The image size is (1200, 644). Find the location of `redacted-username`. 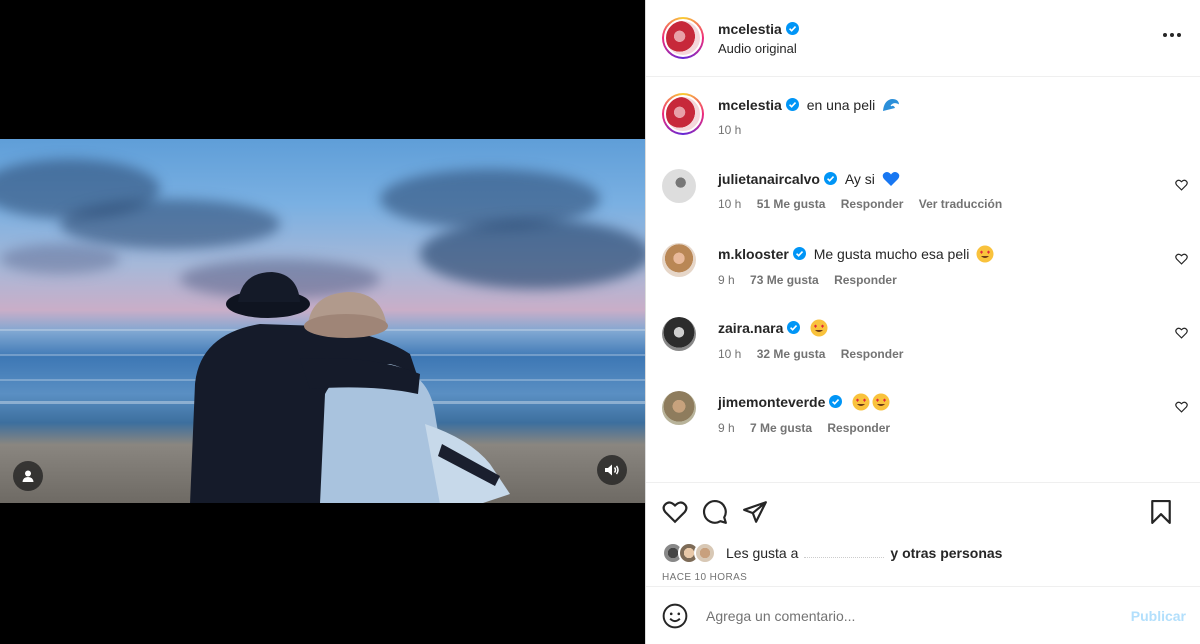

redacted-username is located at coordinates (844, 553).